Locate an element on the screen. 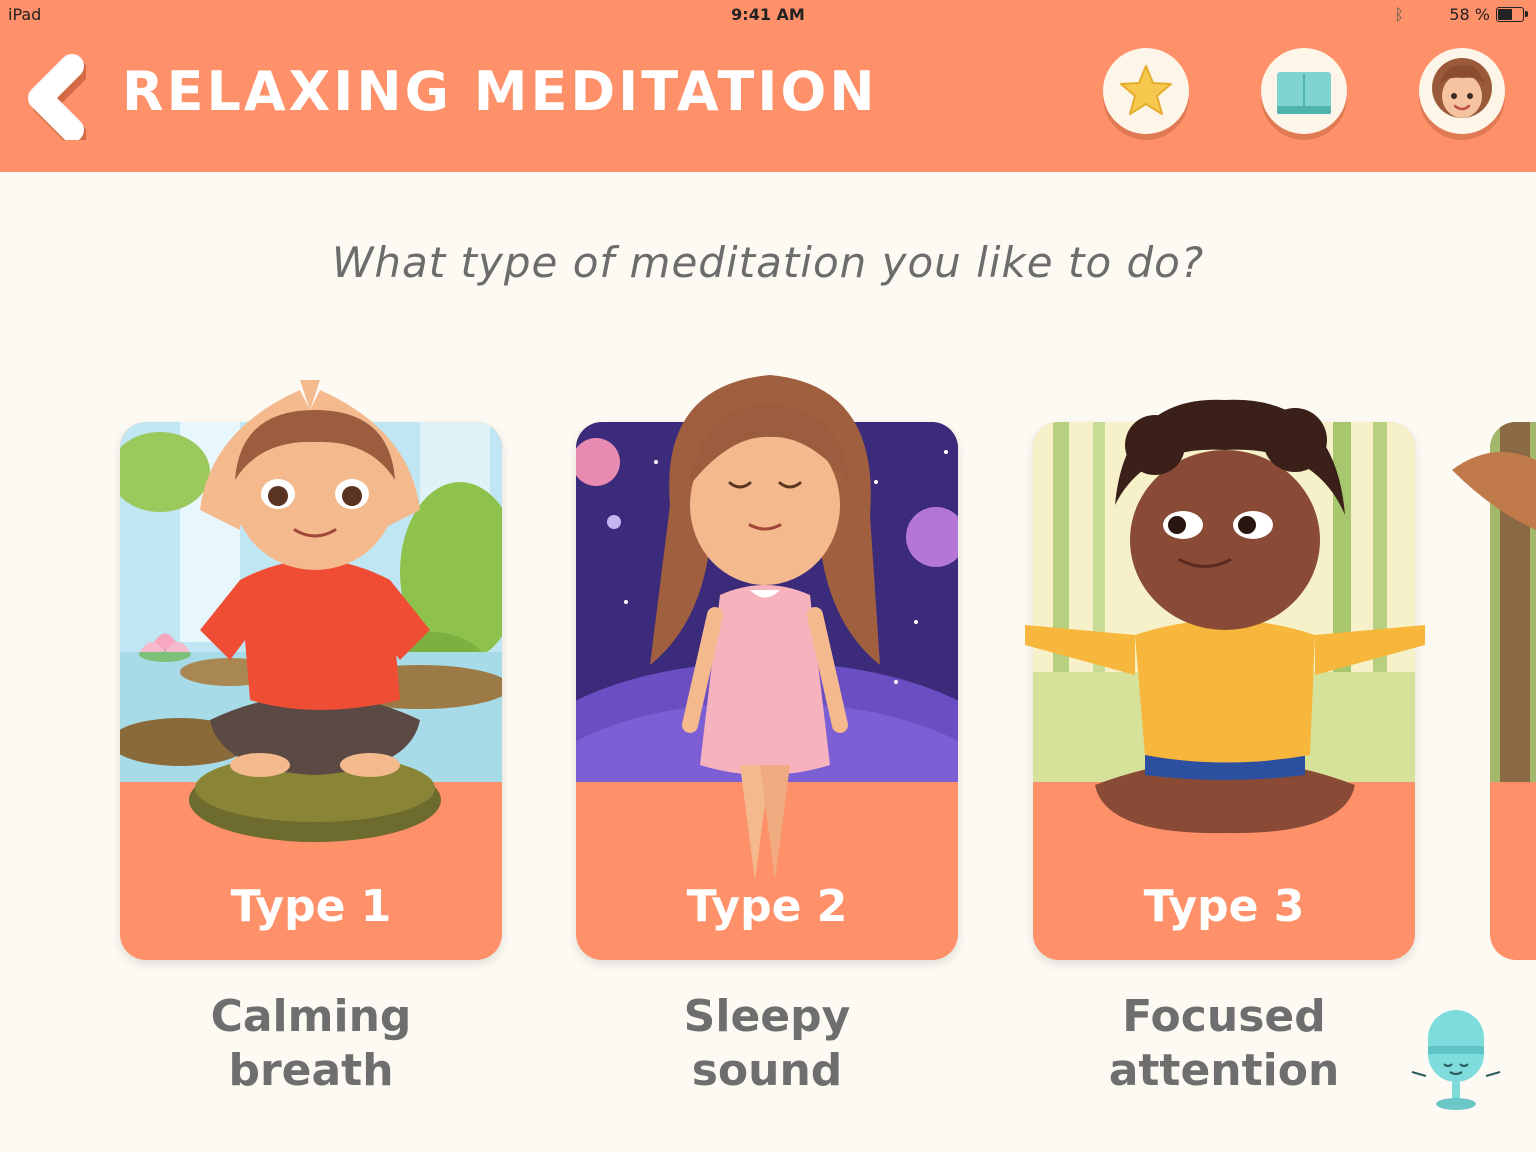  library-button is located at coordinates (1304, 91).